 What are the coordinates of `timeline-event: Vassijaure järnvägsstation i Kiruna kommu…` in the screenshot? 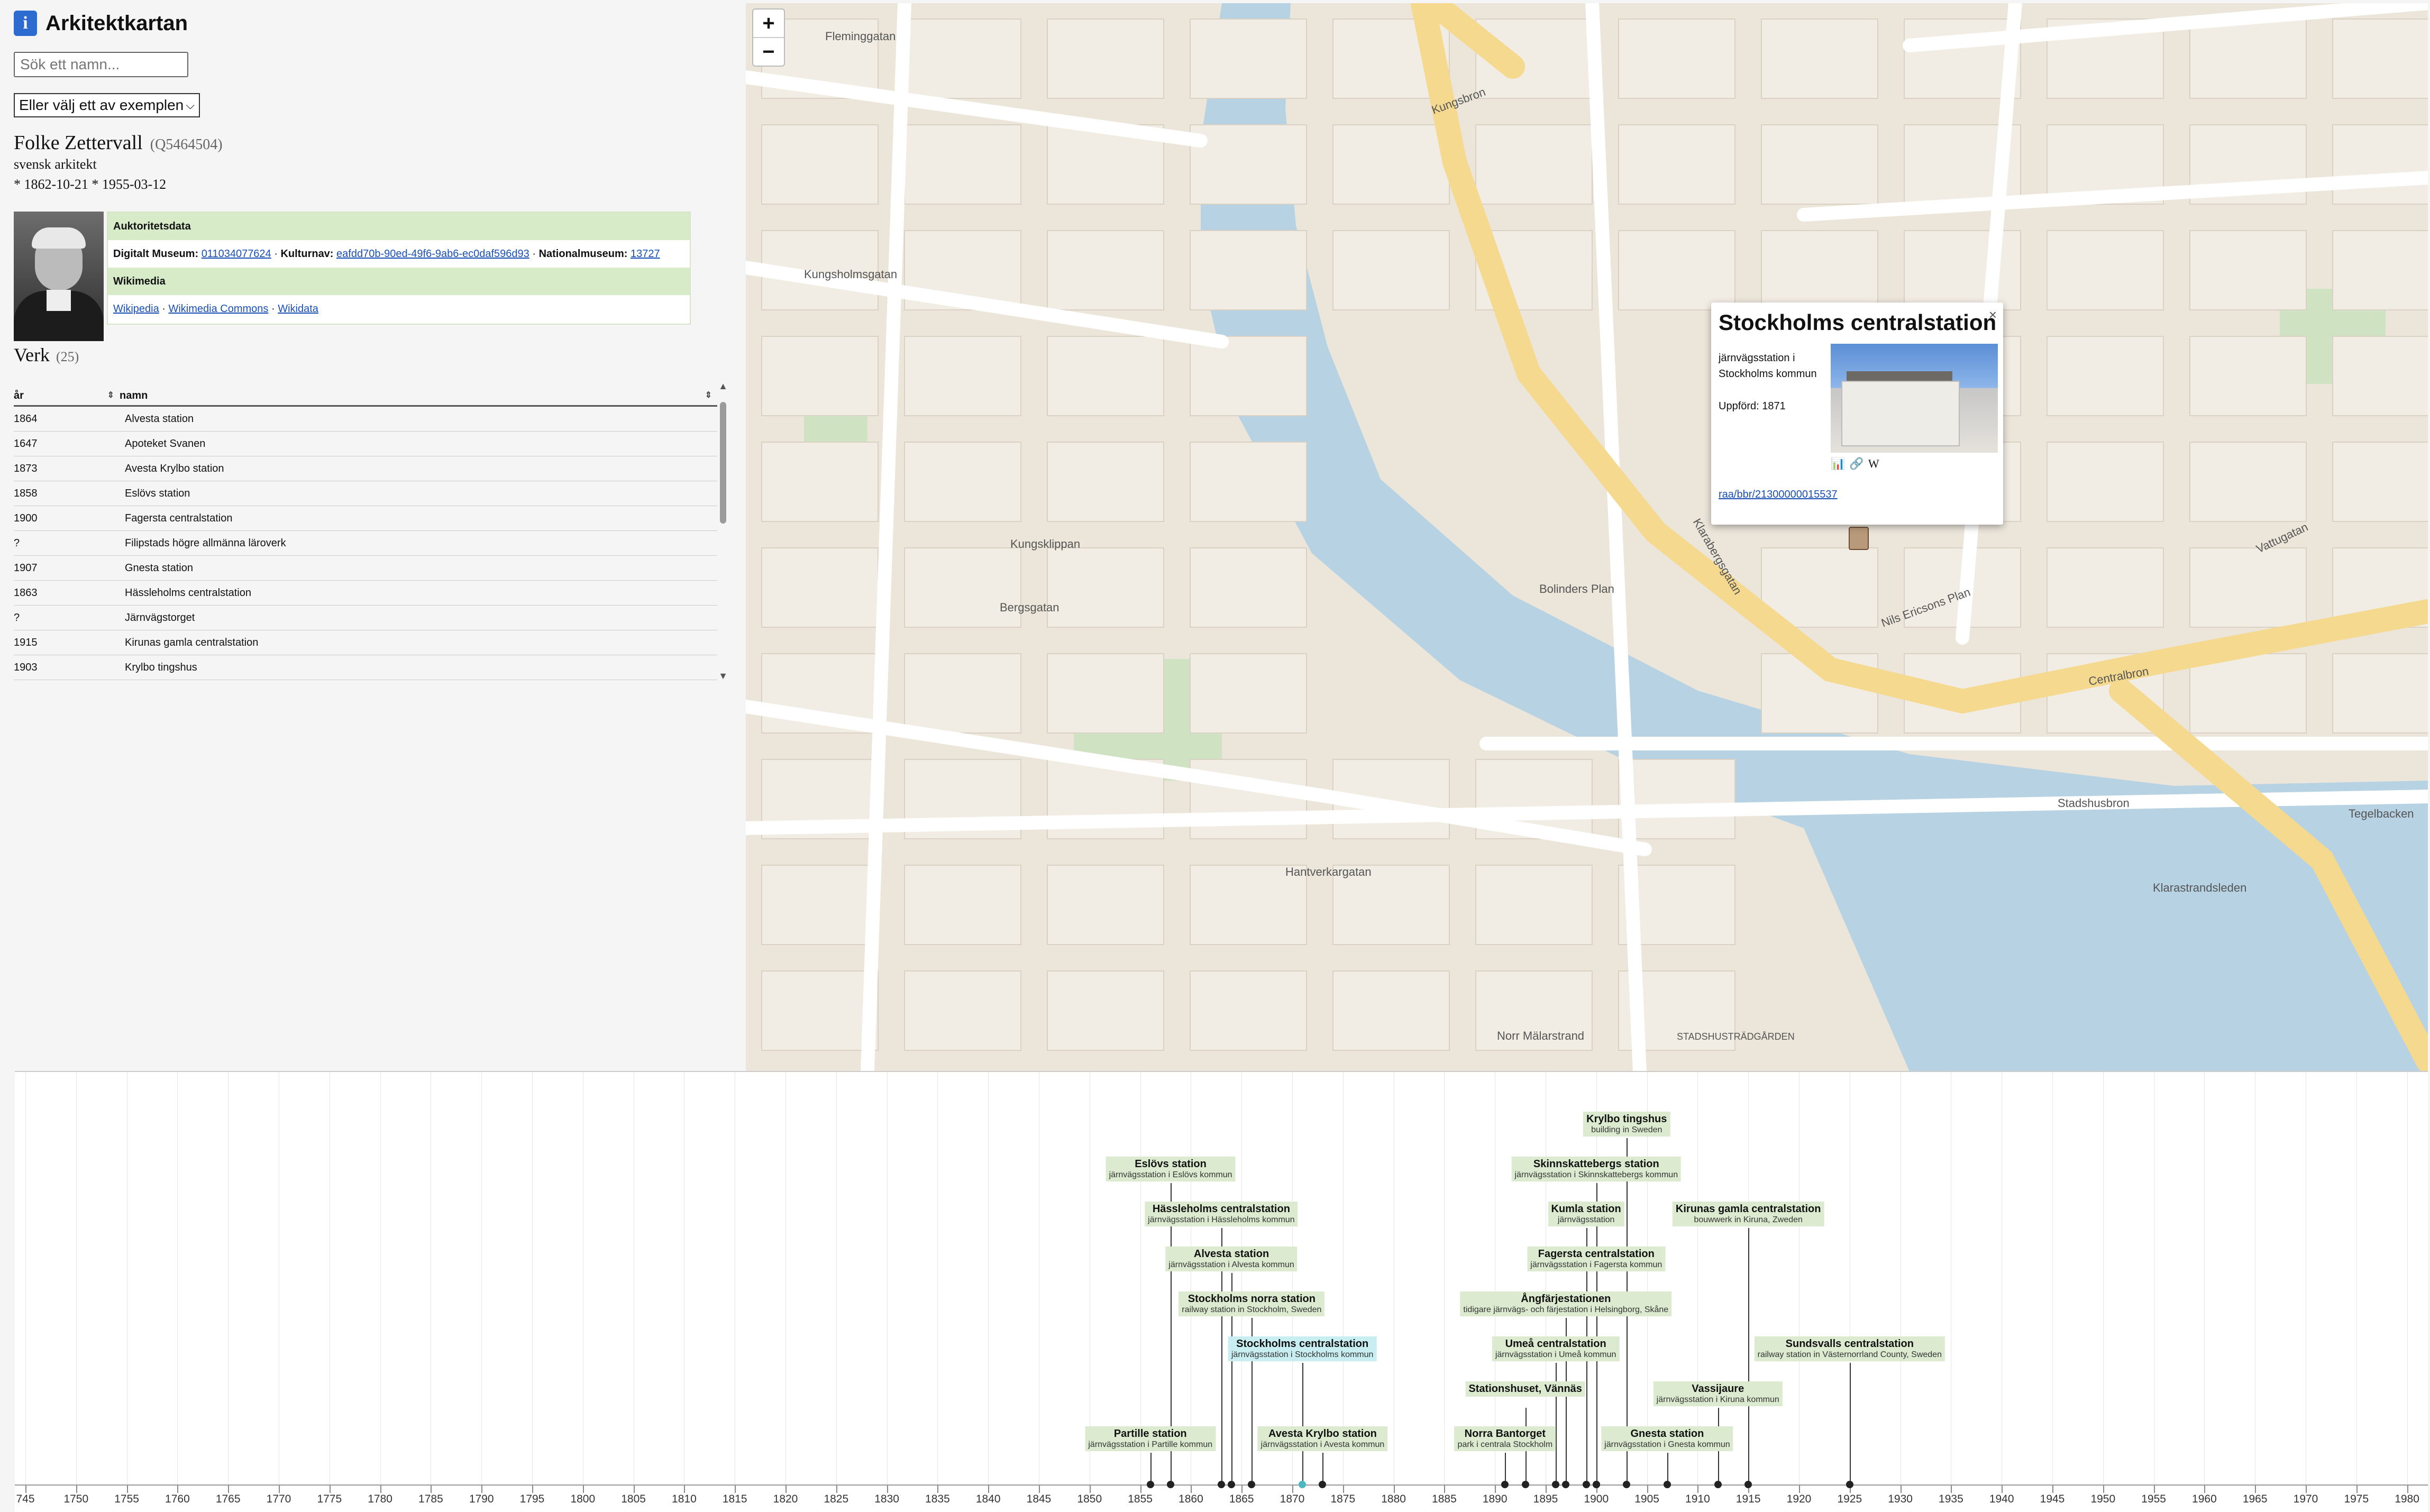 It's located at (1718, 1393).